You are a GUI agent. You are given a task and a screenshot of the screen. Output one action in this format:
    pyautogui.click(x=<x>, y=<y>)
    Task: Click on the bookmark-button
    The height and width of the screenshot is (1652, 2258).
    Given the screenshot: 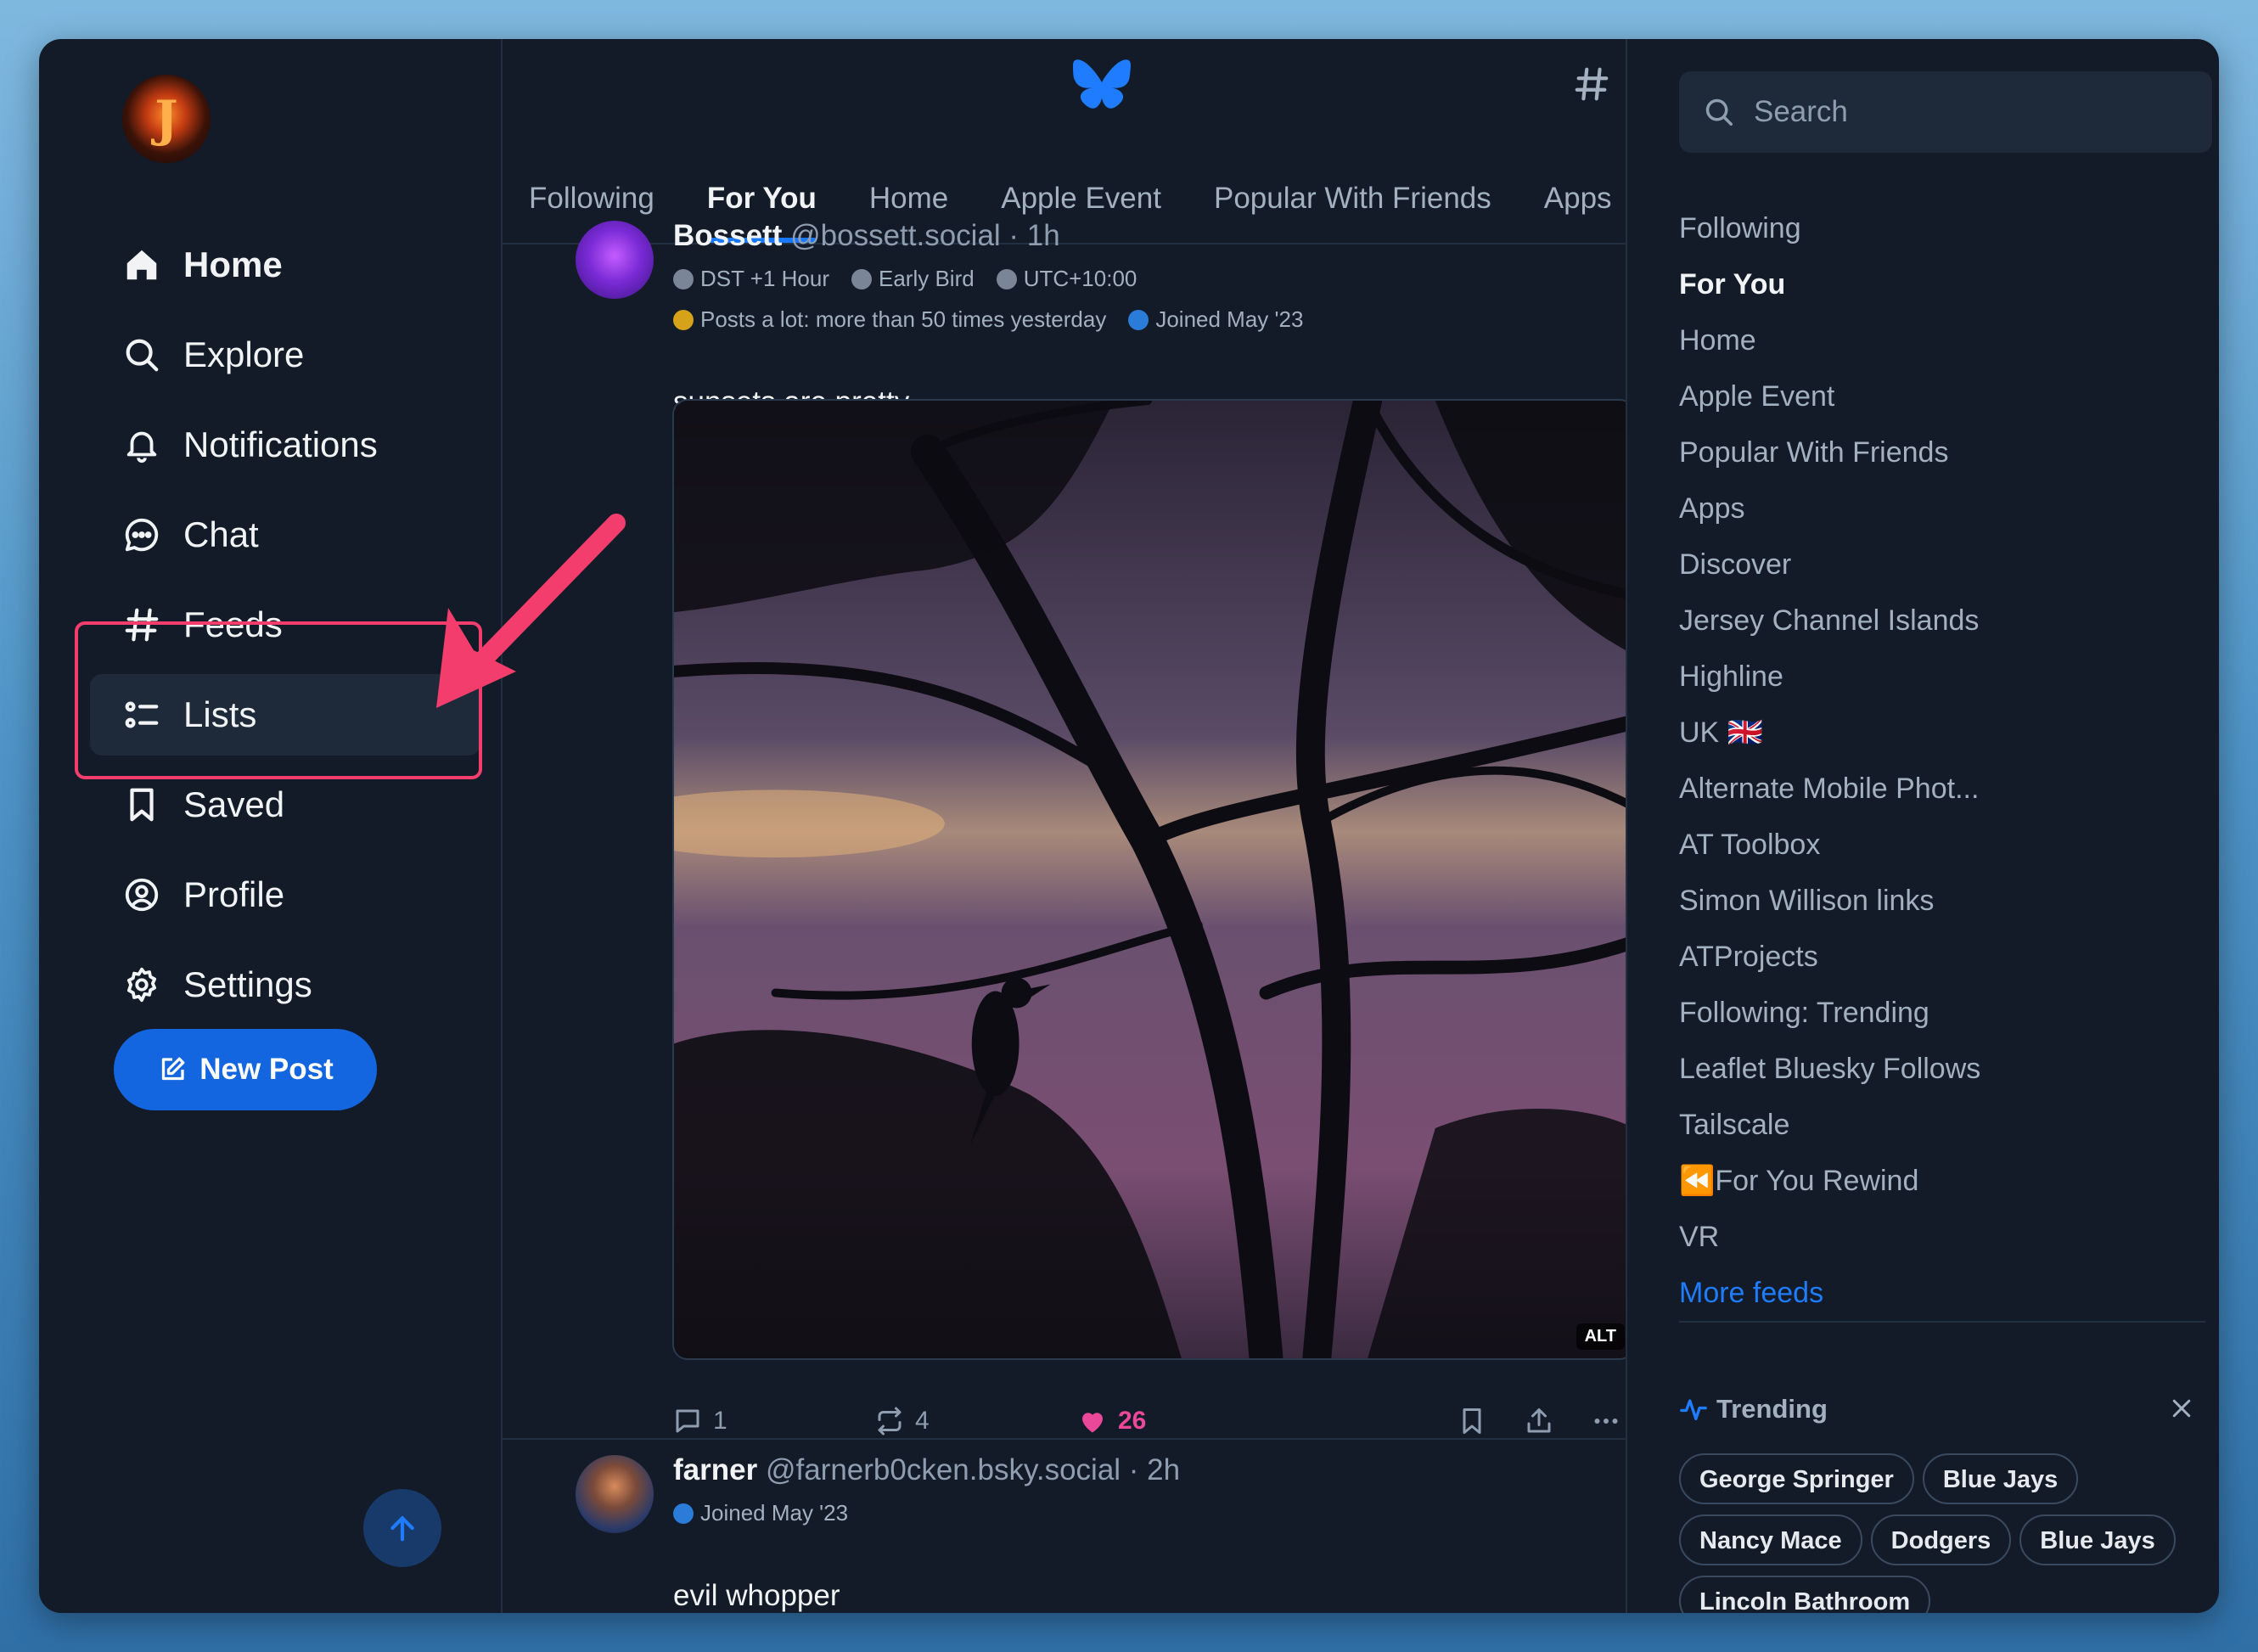 What is the action you would take?
    pyautogui.click(x=1477, y=1421)
    